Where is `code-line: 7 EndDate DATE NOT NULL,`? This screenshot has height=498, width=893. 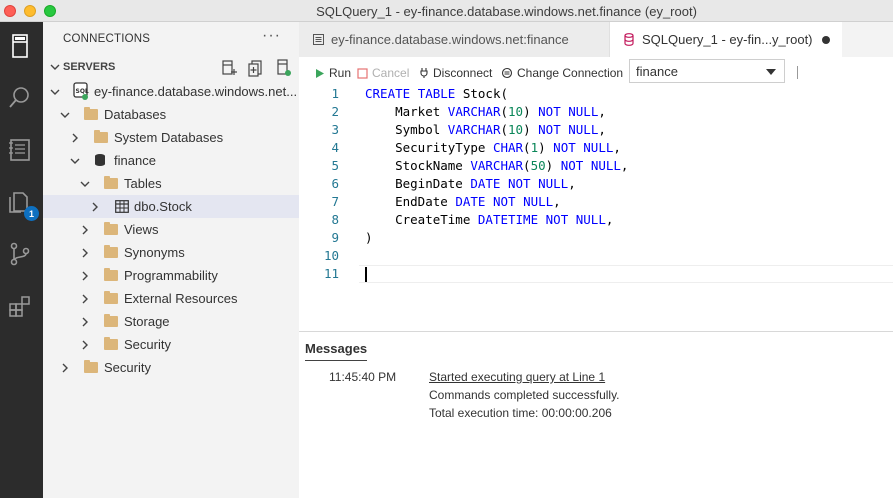
code-line: 7 EndDate DATE NOT NULL, is located at coordinates (596, 202).